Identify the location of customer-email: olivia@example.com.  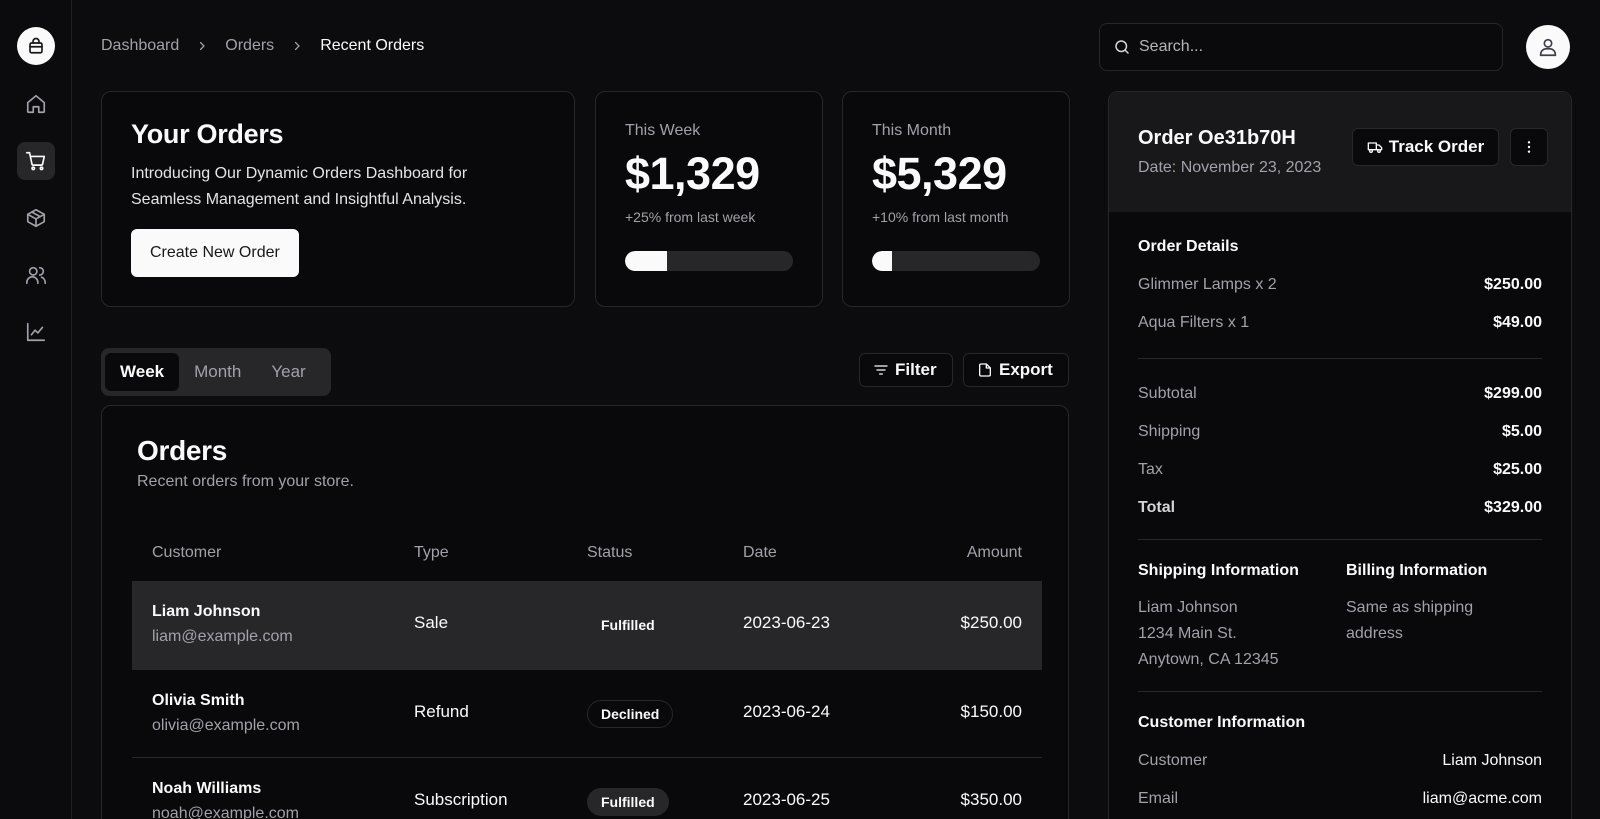
(226, 725).